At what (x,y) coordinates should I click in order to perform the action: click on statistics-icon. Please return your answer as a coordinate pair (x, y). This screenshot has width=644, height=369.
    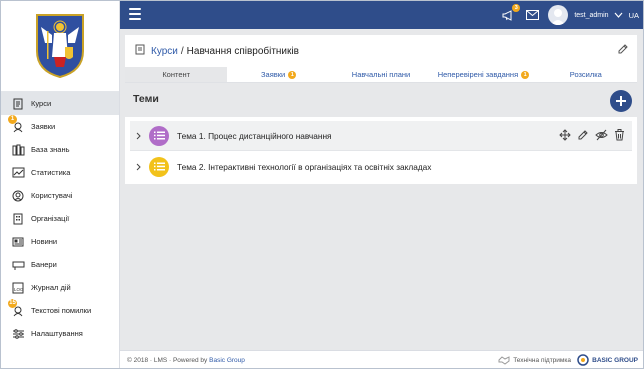
    Looking at the image, I should click on (18, 173).